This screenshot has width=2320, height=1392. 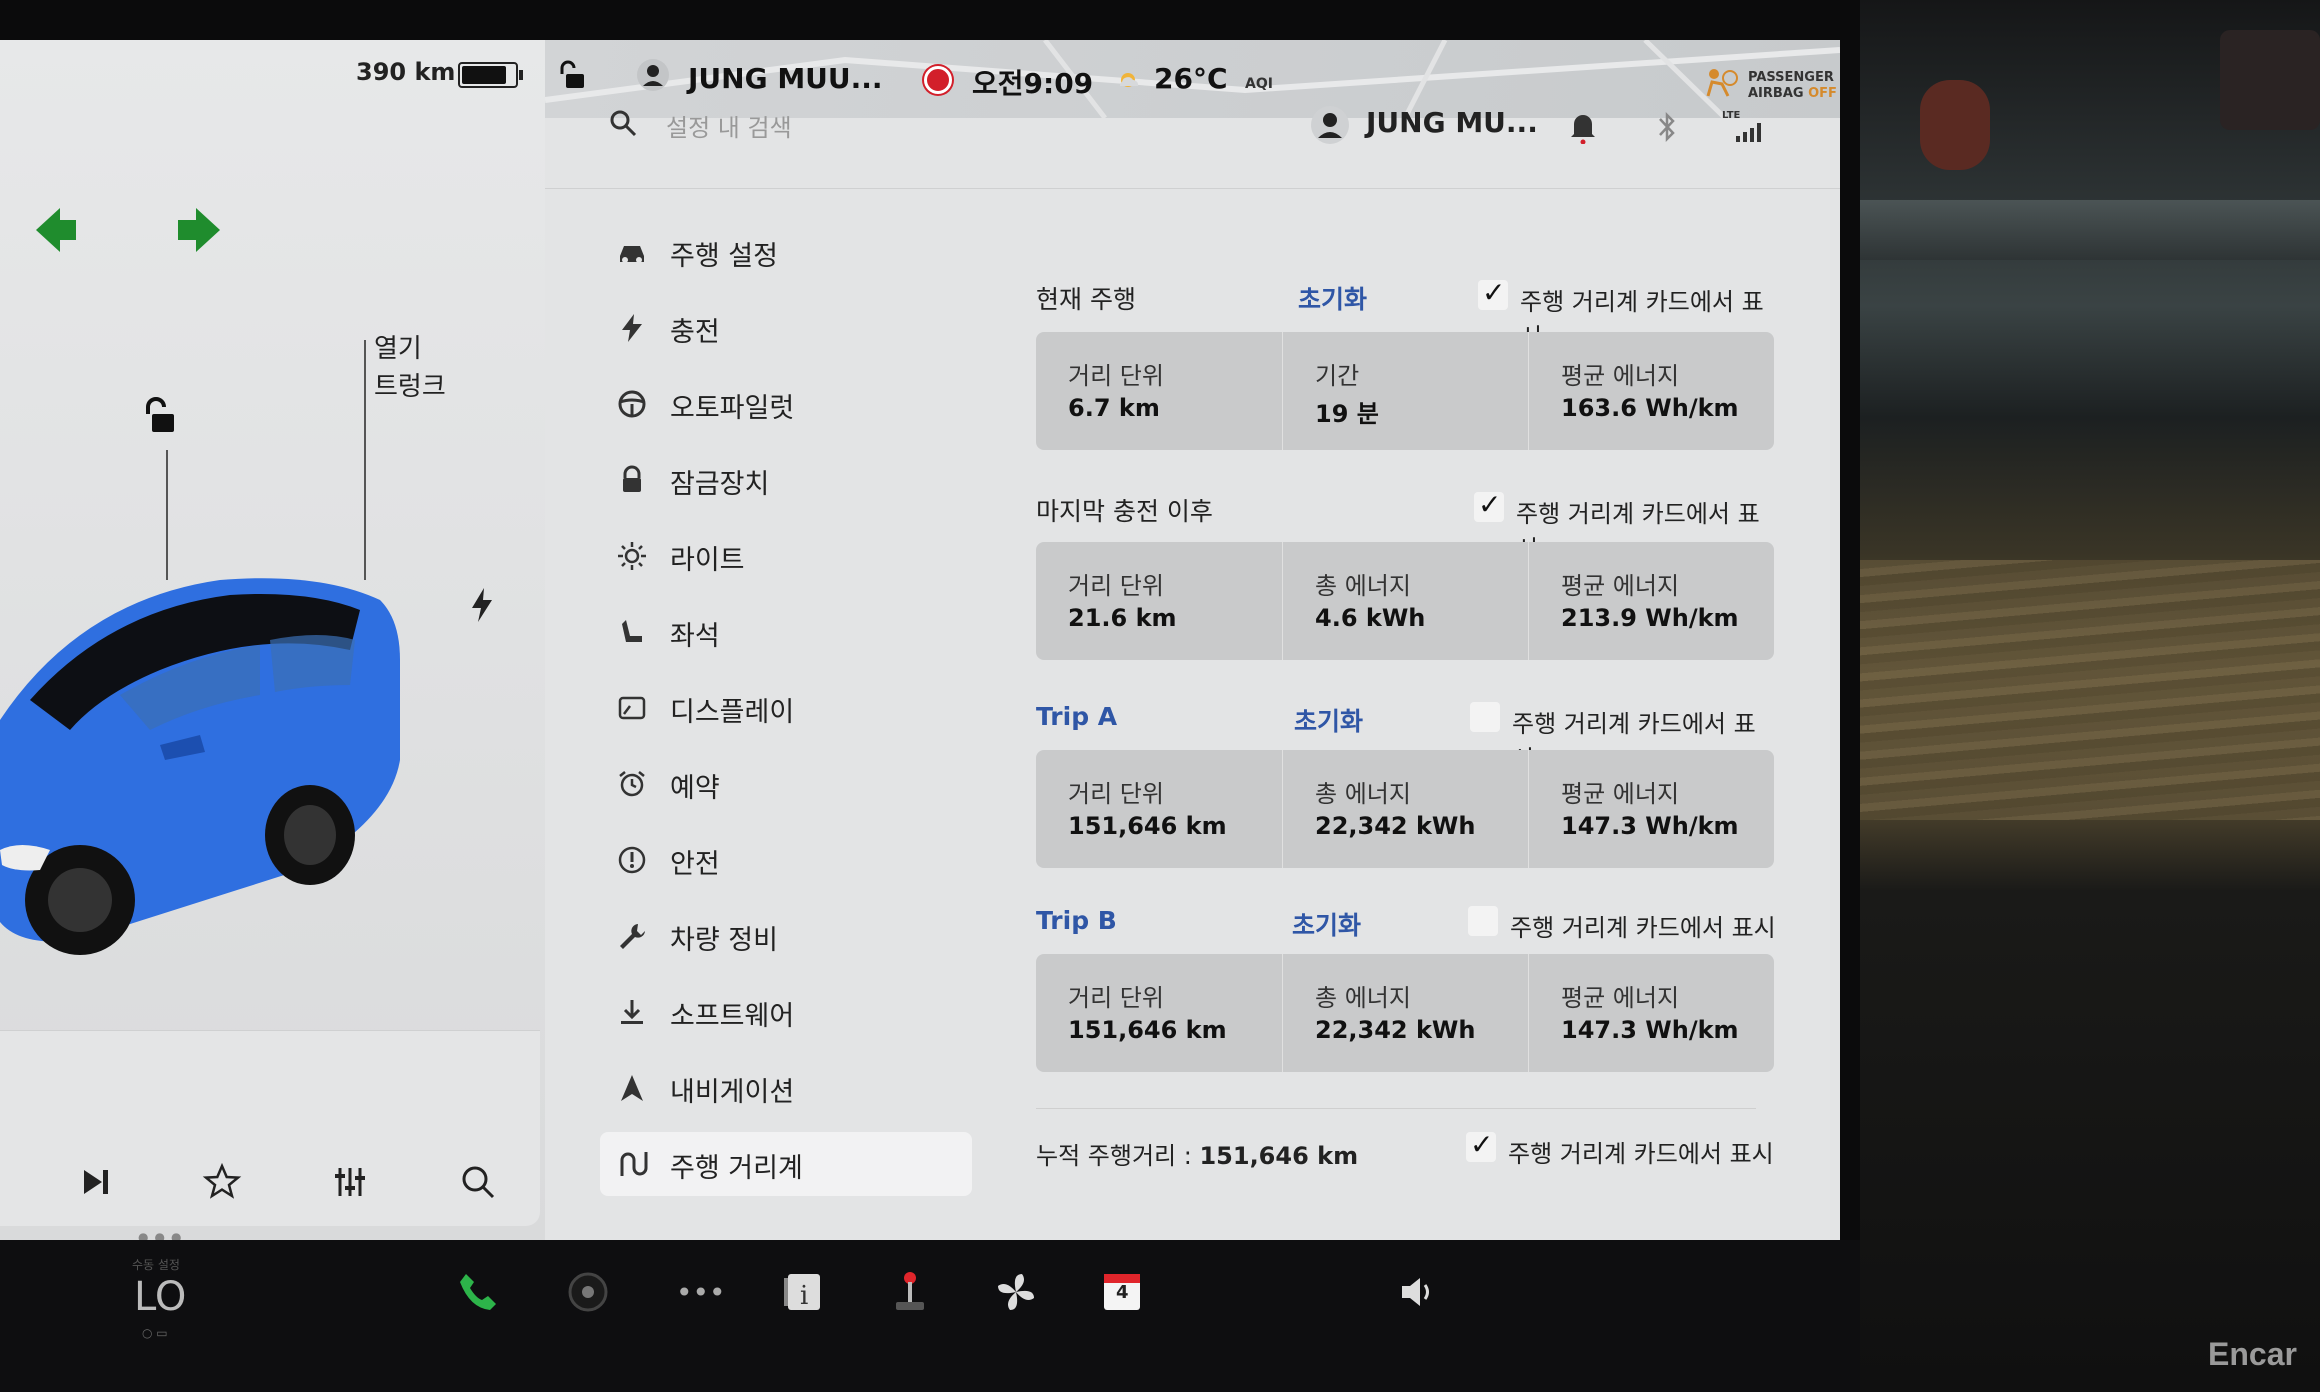 I want to click on wrench-icon, so click(x=632, y=936).